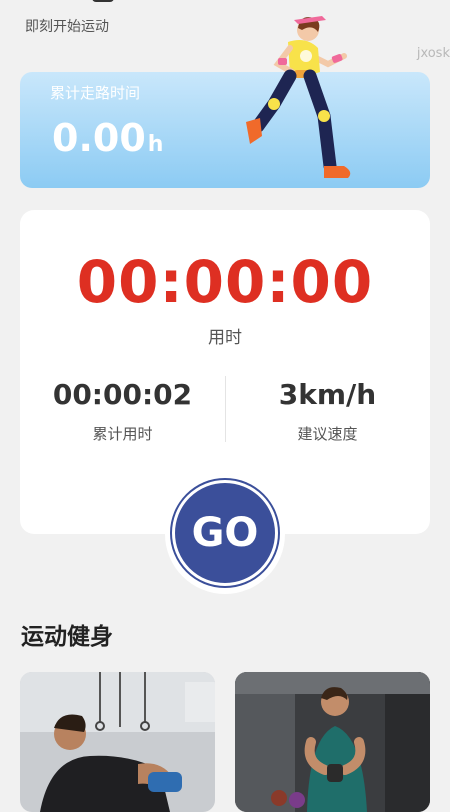  Describe the element at coordinates (122, 394) in the screenshot. I see `total-time-value: 00:00:02` at that location.